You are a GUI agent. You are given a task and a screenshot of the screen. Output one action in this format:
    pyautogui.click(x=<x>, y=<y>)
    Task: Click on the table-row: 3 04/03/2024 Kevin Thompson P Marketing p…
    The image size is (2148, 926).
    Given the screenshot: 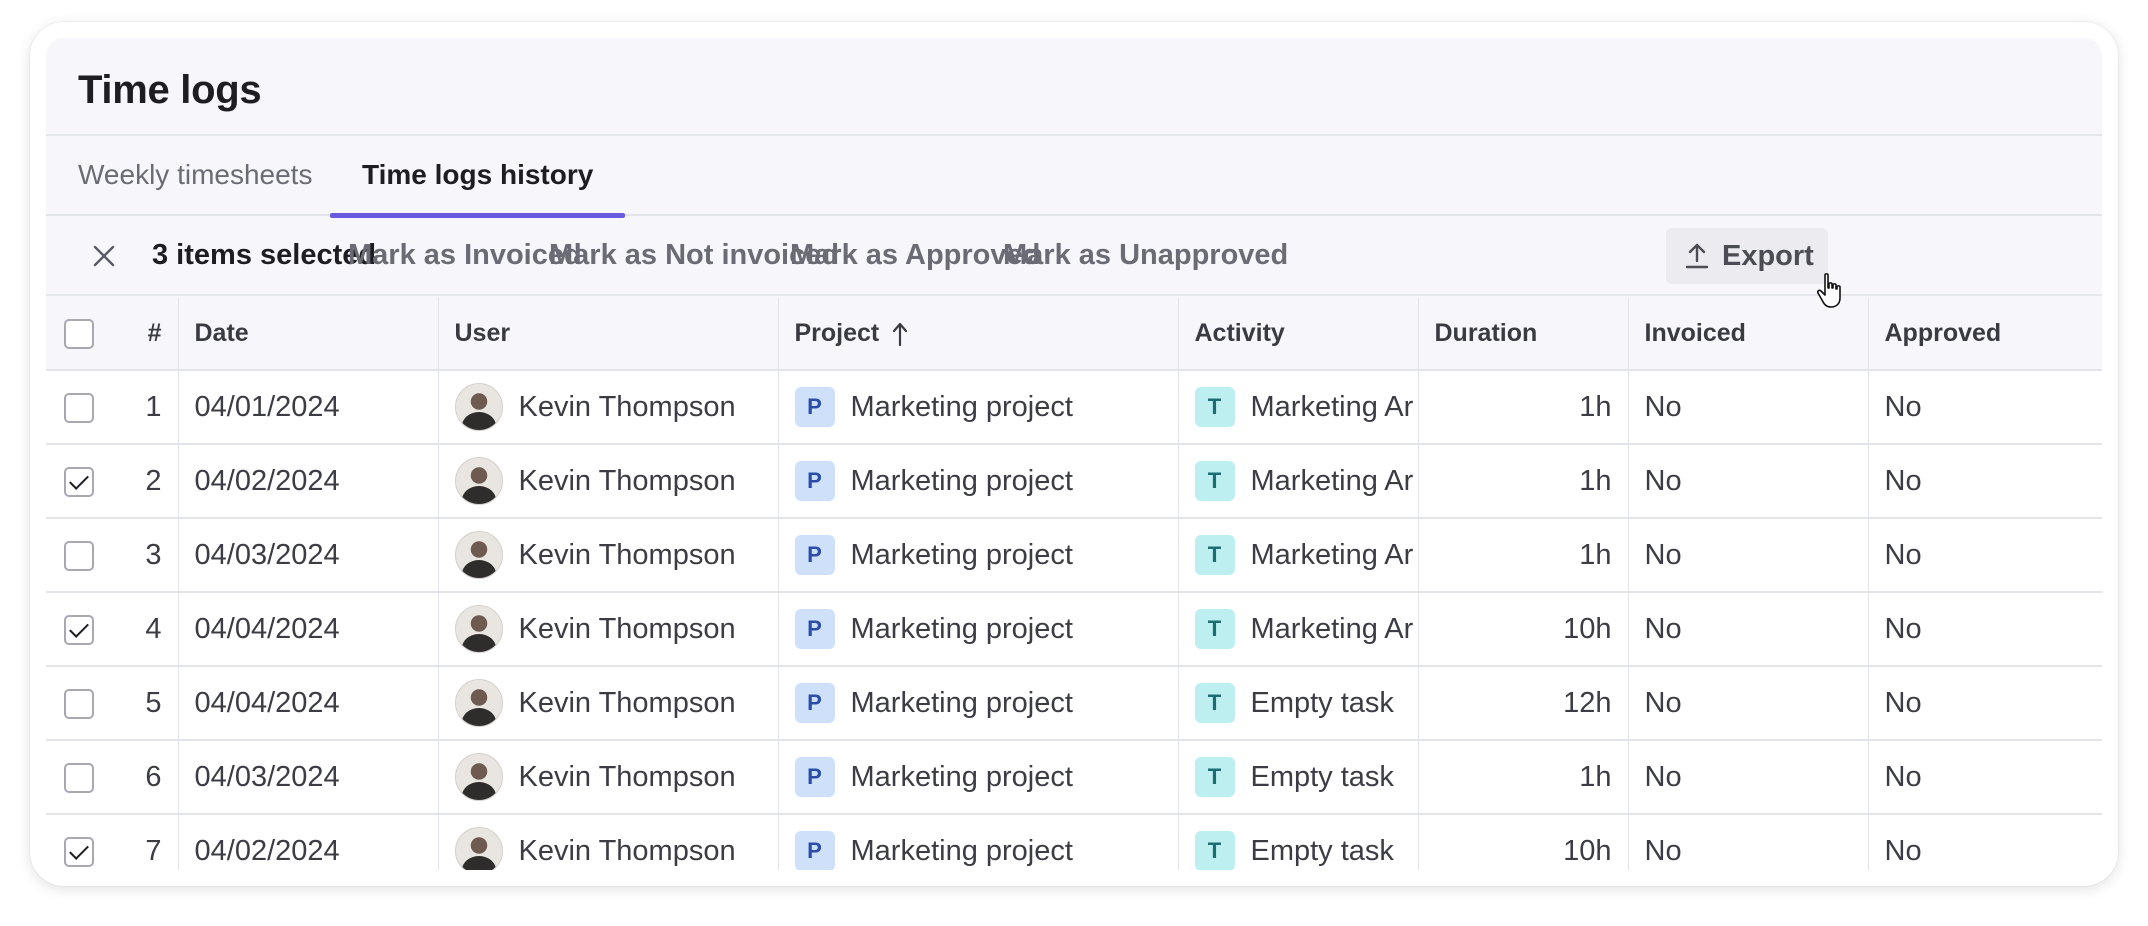 What is the action you would take?
    pyautogui.click(x=1074, y=555)
    